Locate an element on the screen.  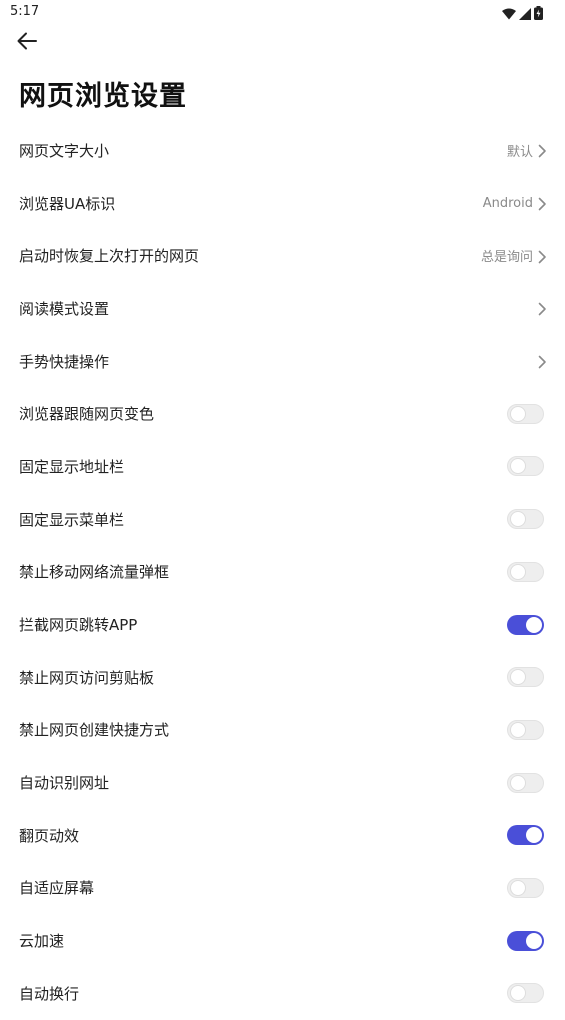
setting-row-mobile-data-popup: 禁止移动网络流量弹框 is located at coordinates (282, 572).